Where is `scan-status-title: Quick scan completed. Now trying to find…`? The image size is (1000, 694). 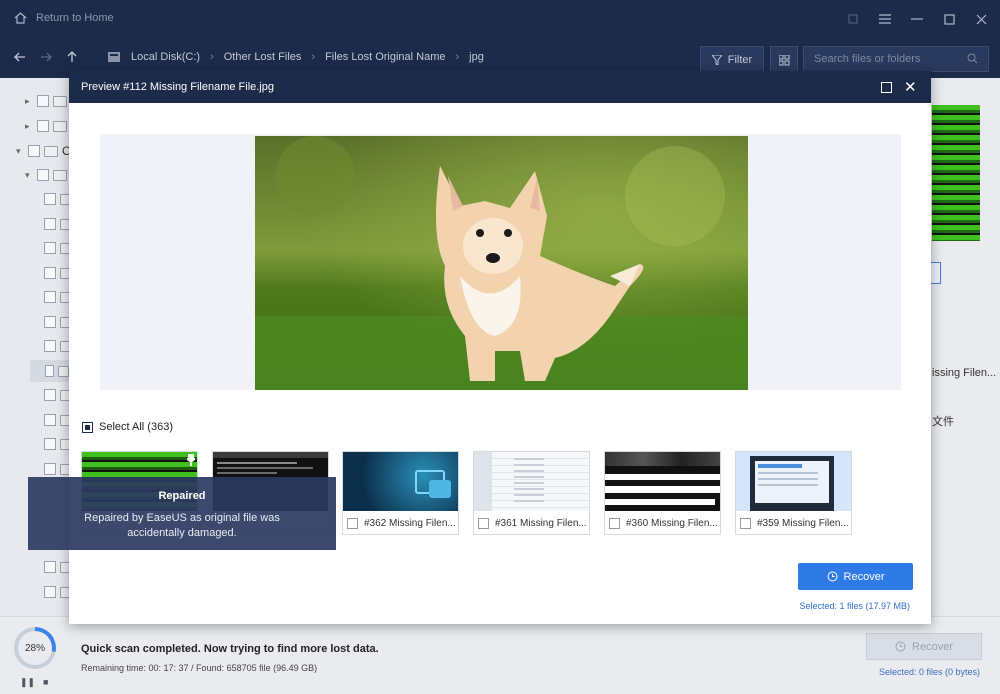 scan-status-title: Quick scan completed. Now trying to find… is located at coordinates (230, 649).